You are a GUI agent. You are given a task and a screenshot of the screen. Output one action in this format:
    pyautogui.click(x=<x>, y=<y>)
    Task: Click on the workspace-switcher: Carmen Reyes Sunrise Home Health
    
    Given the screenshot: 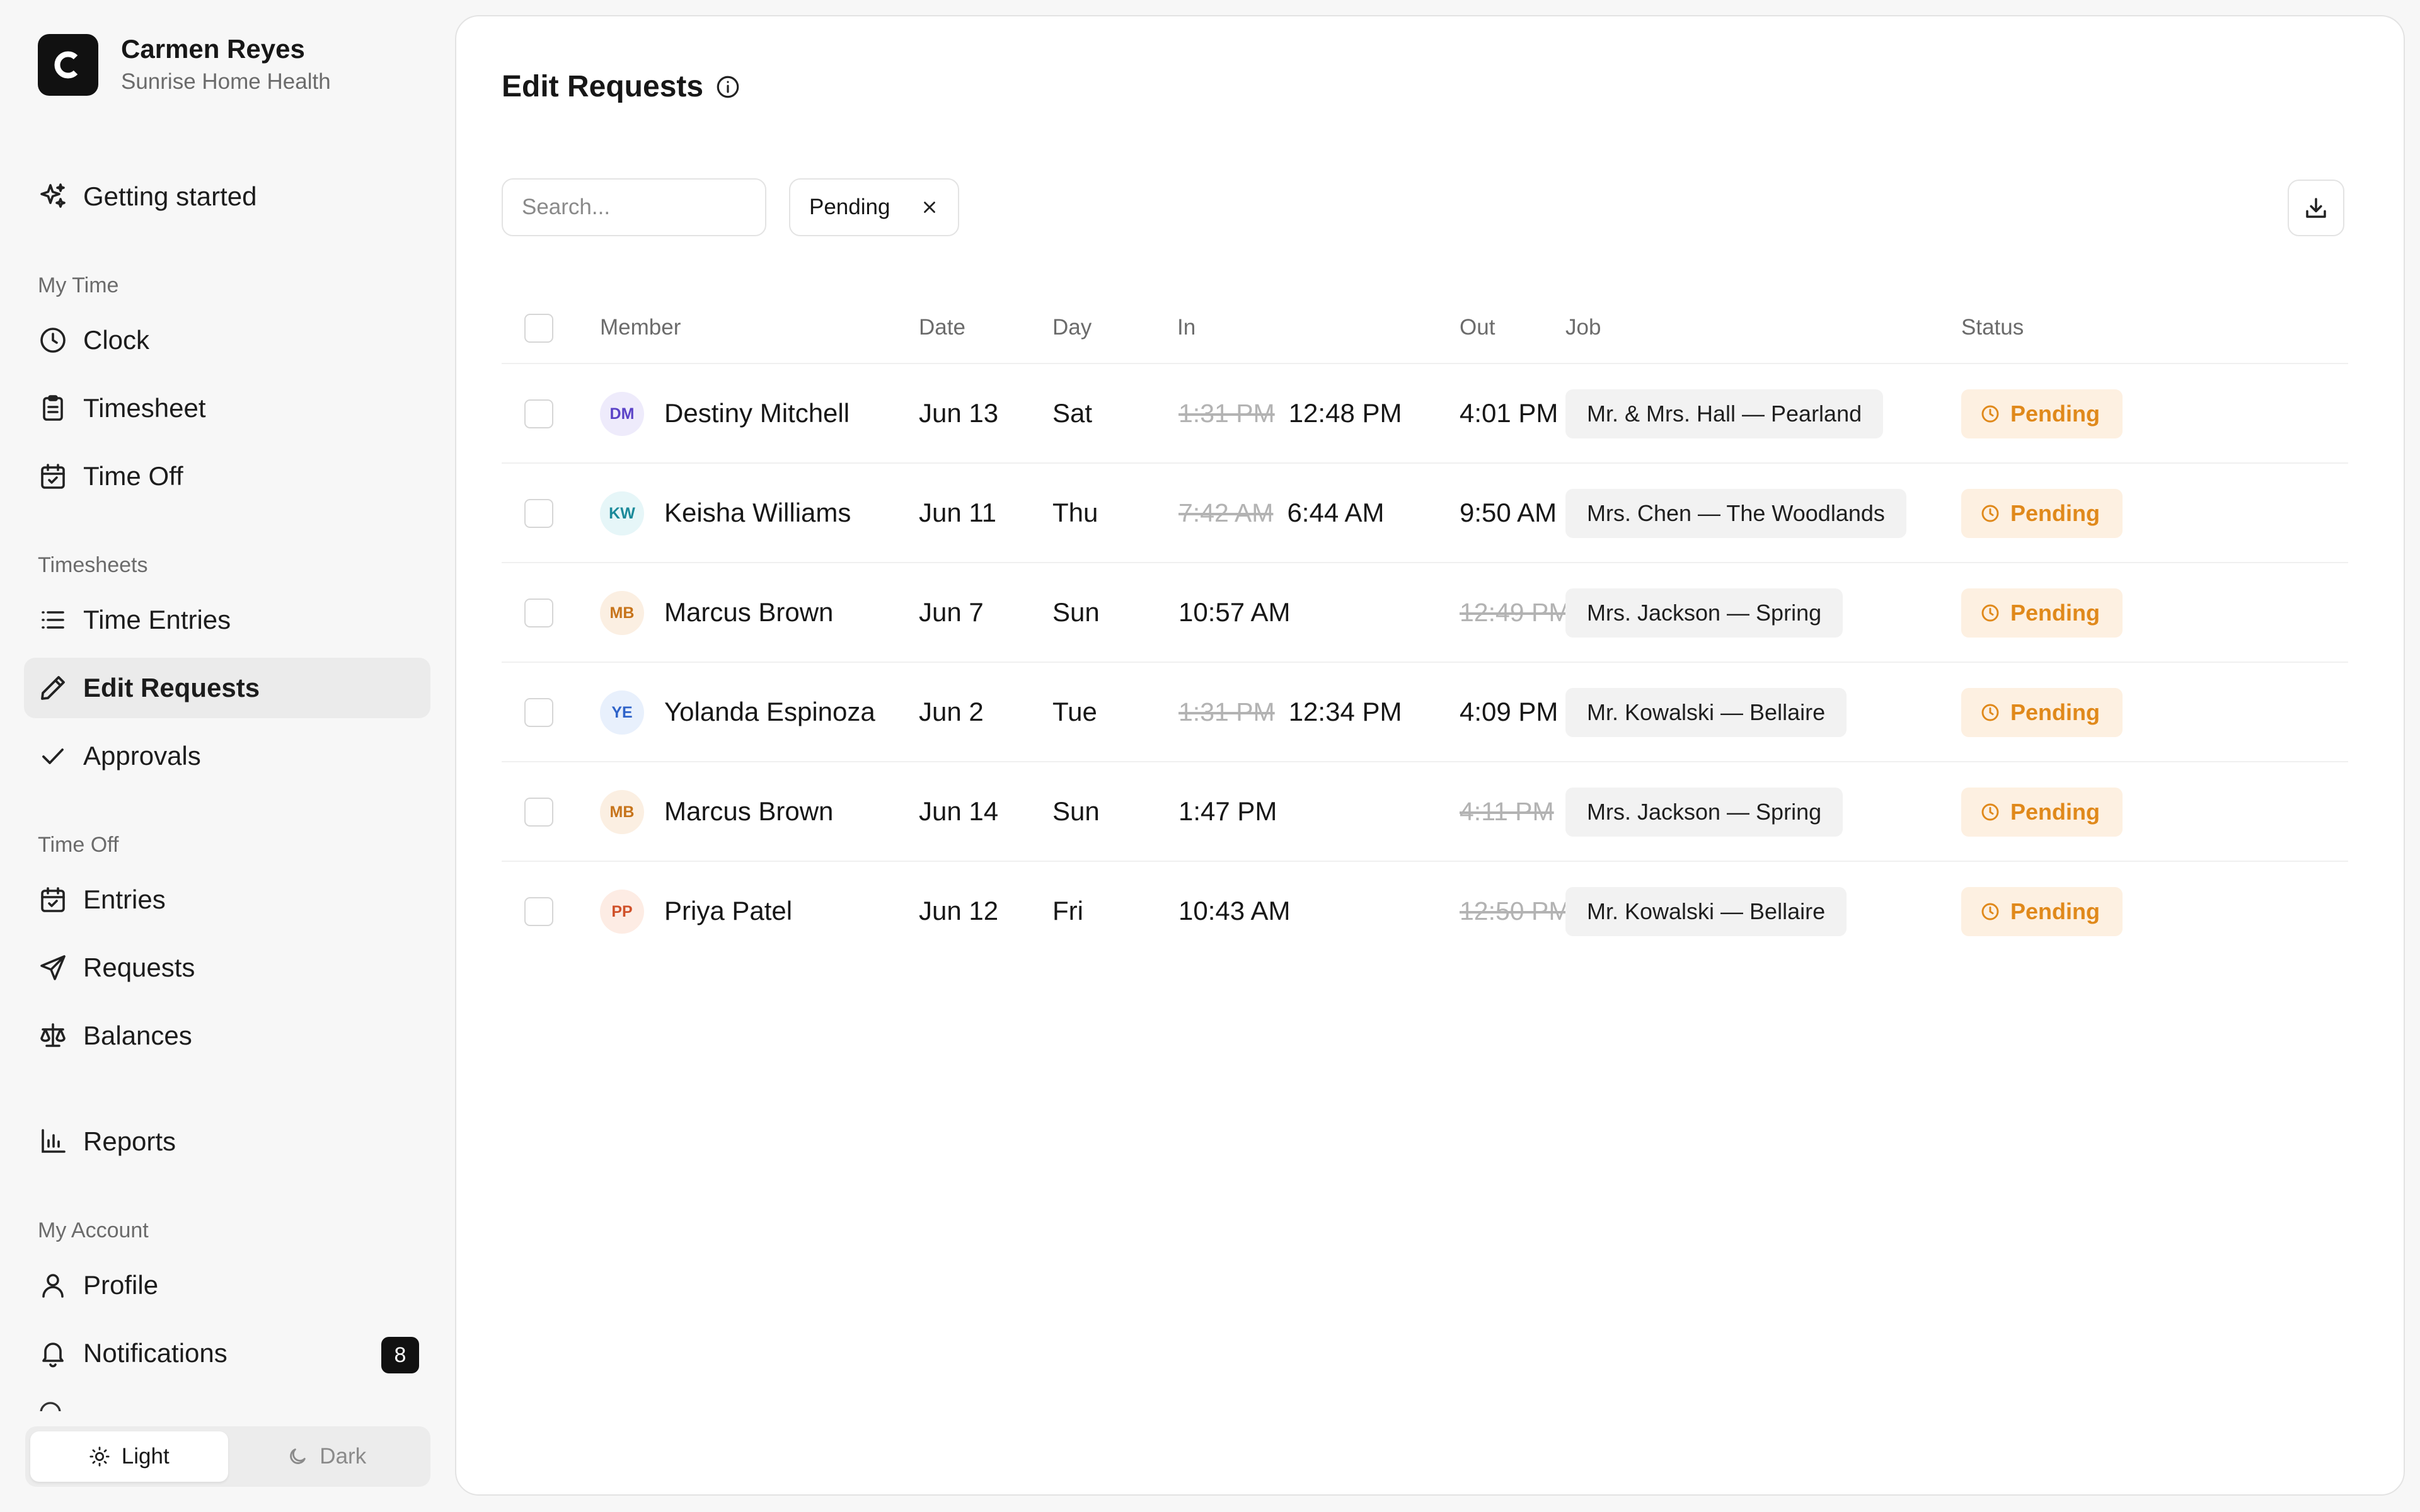 What is the action you would take?
    pyautogui.click(x=185, y=65)
    